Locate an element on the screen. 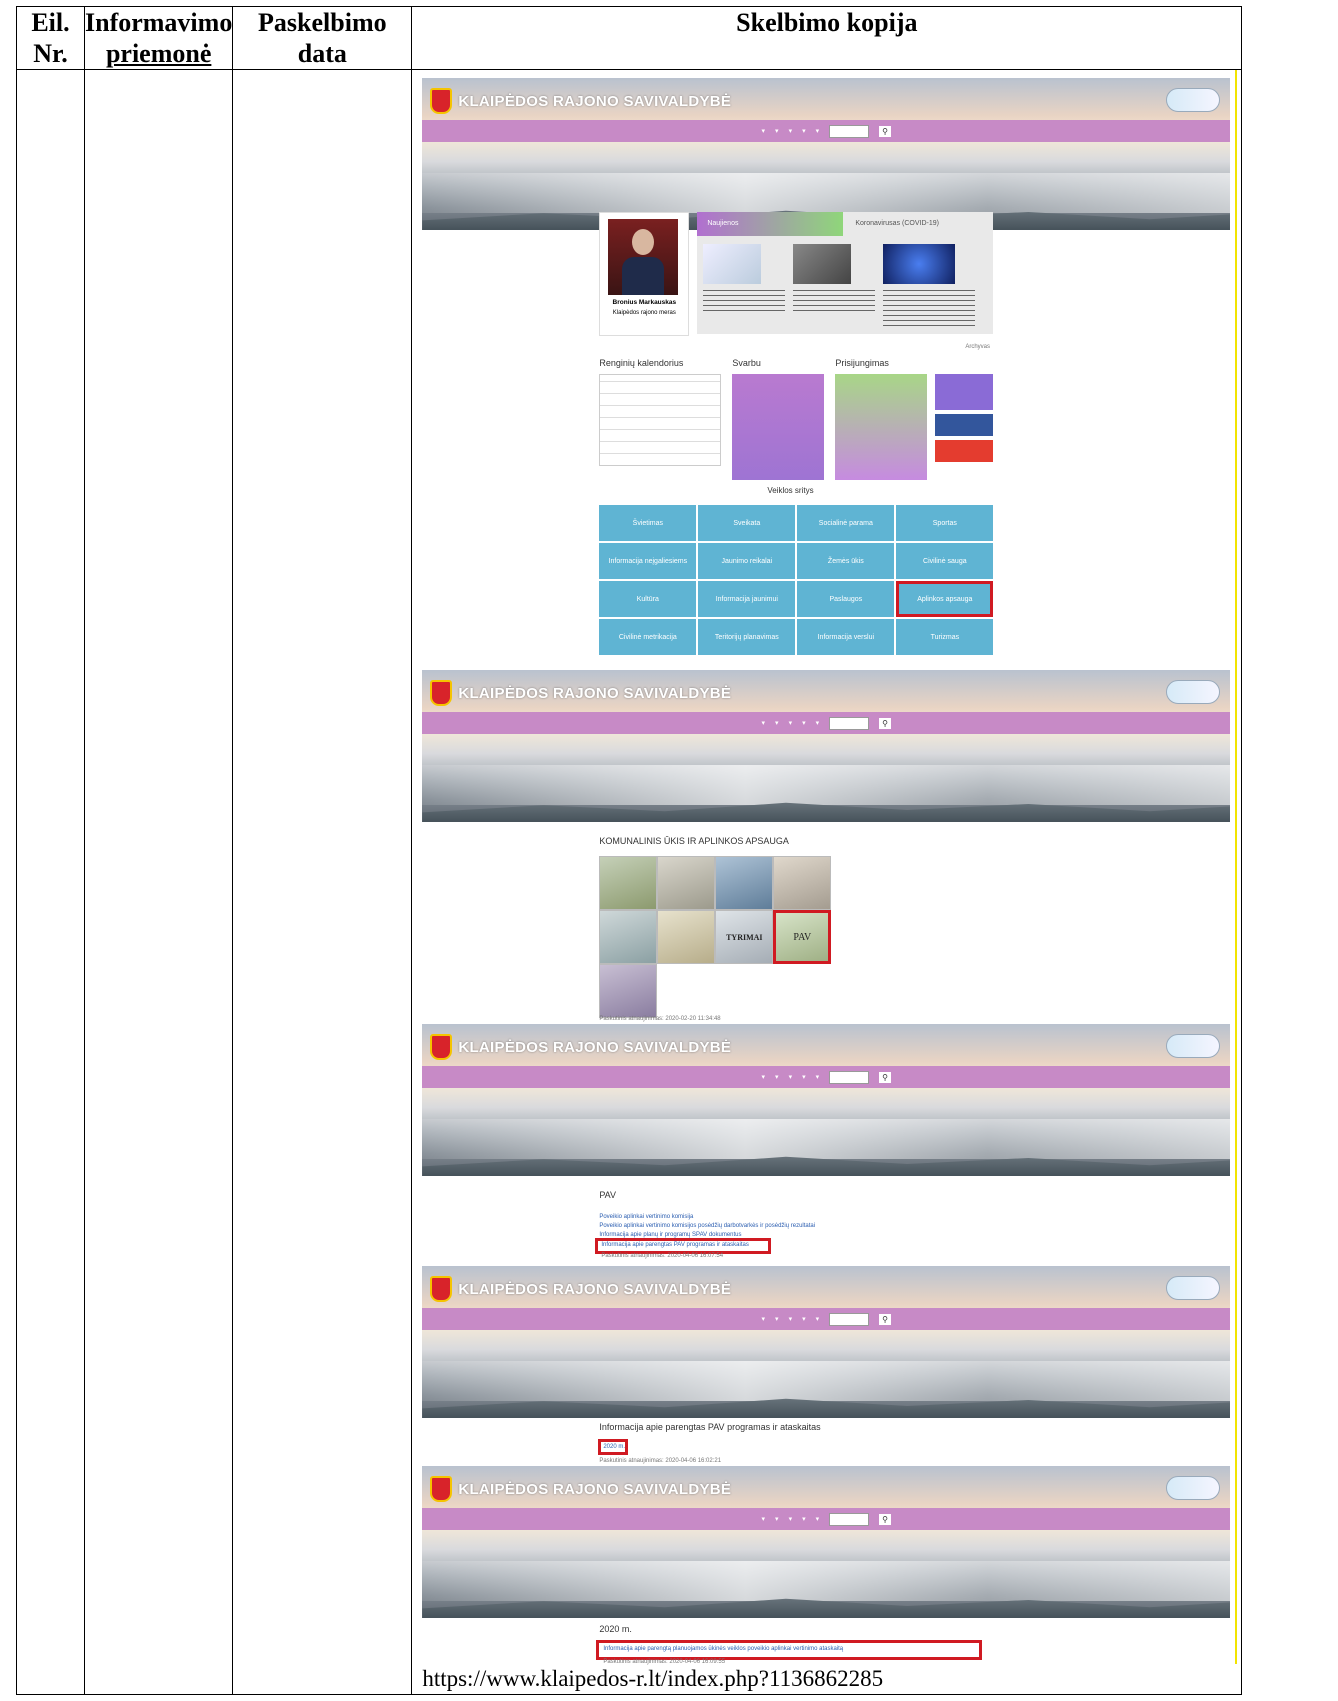 The height and width of the screenshot is (1701, 1338). category-thumb-pav: PAV is located at coordinates (802, 937).